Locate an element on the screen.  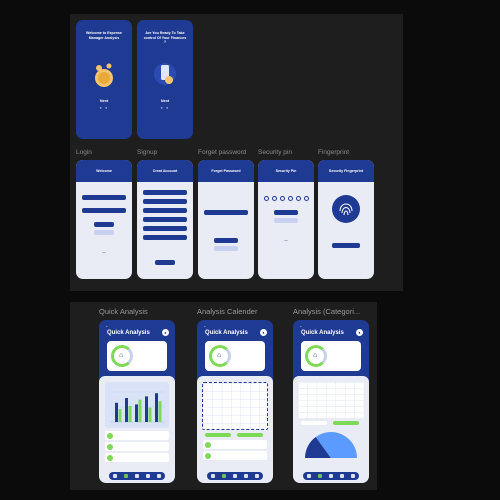
analysis-calender-screen: ← Quick Analysis ● ⌂ is located at coordinates (235, 401).